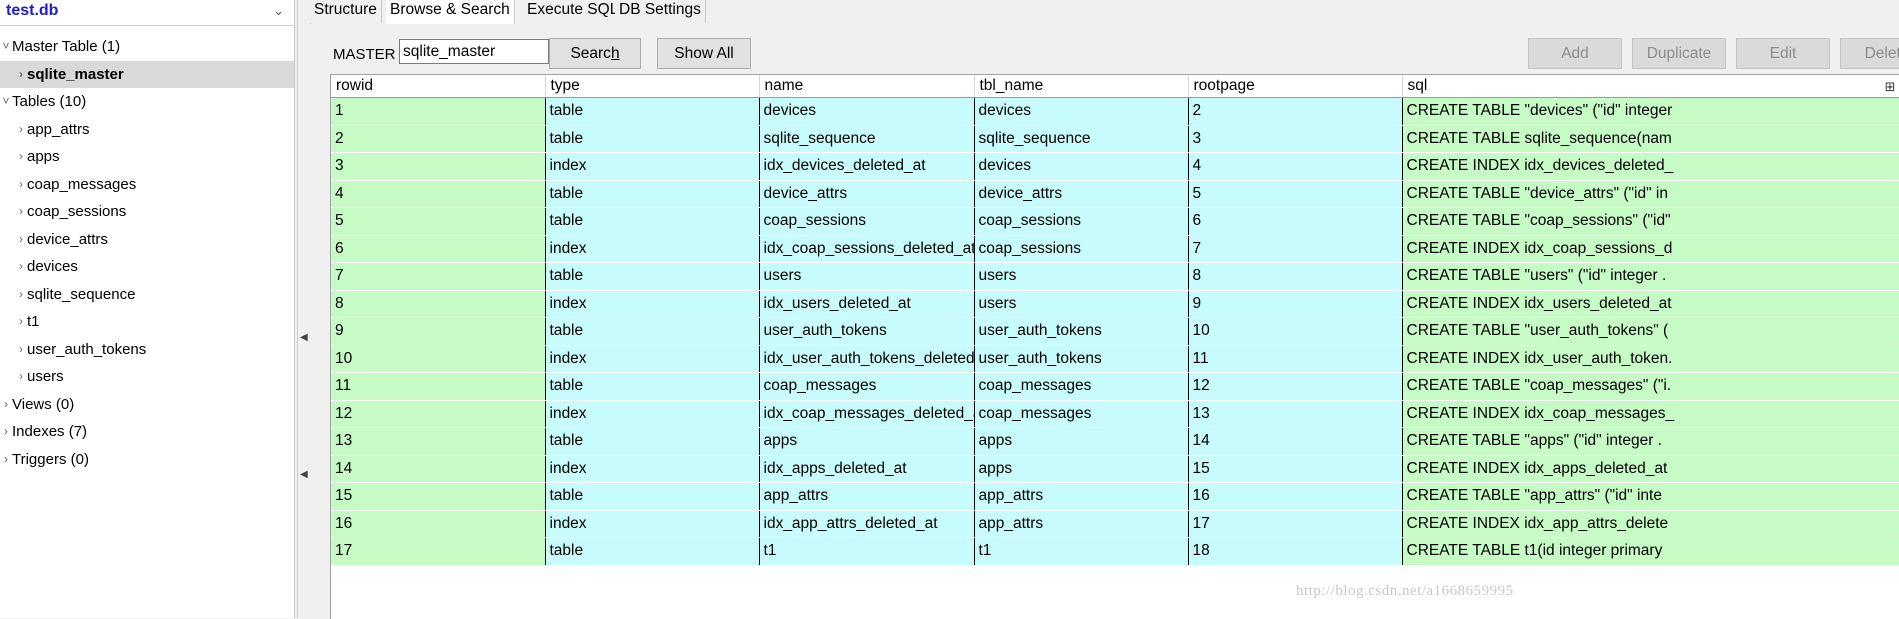 This screenshot has width=1899, height=619. Describe the element at coordinates (147, 74) in the screenshot. I see `tree-item: › sqlite_master` at that location.